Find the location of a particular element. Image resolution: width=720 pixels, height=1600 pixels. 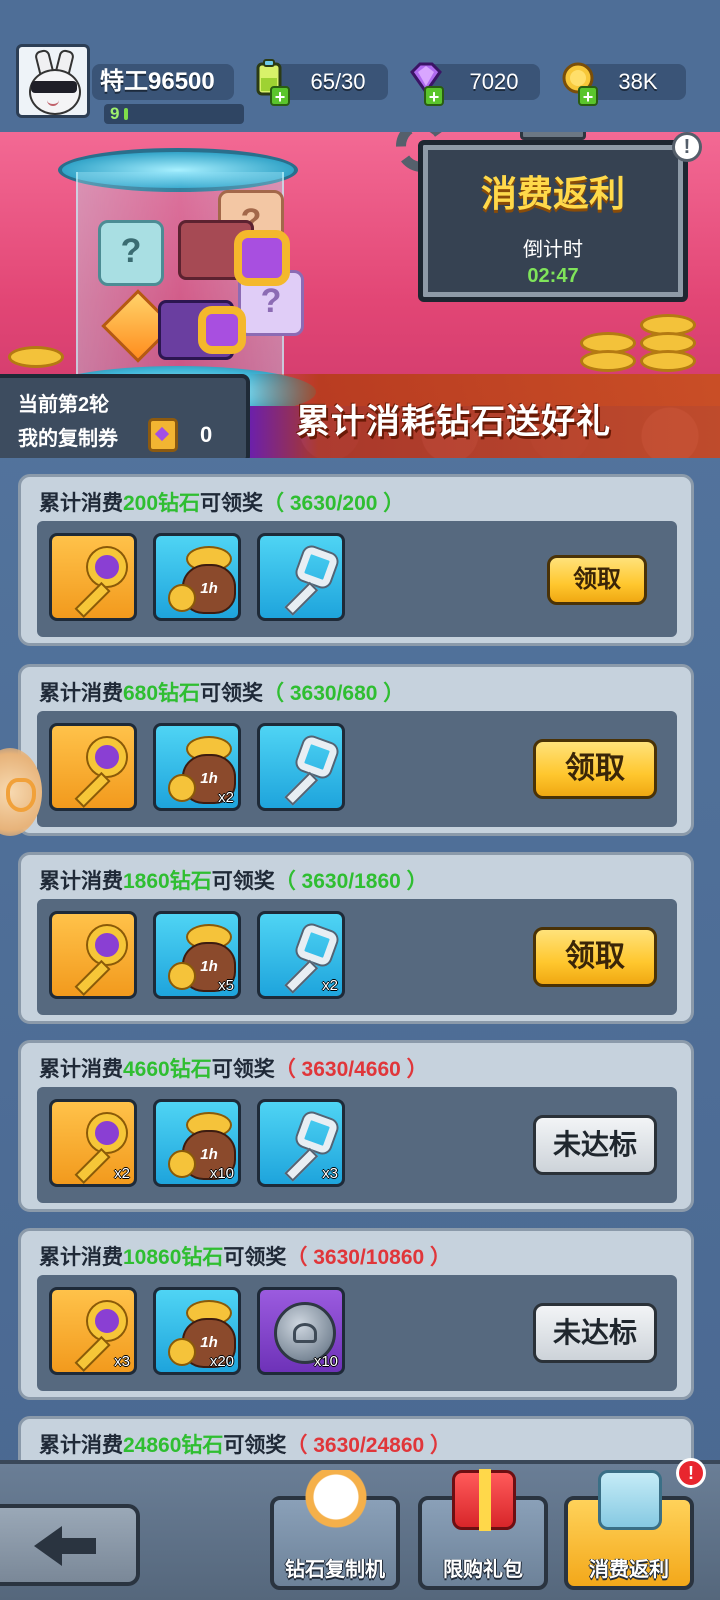

reward-coin-bag: 1h x5 is located at coordinates (197, 955).